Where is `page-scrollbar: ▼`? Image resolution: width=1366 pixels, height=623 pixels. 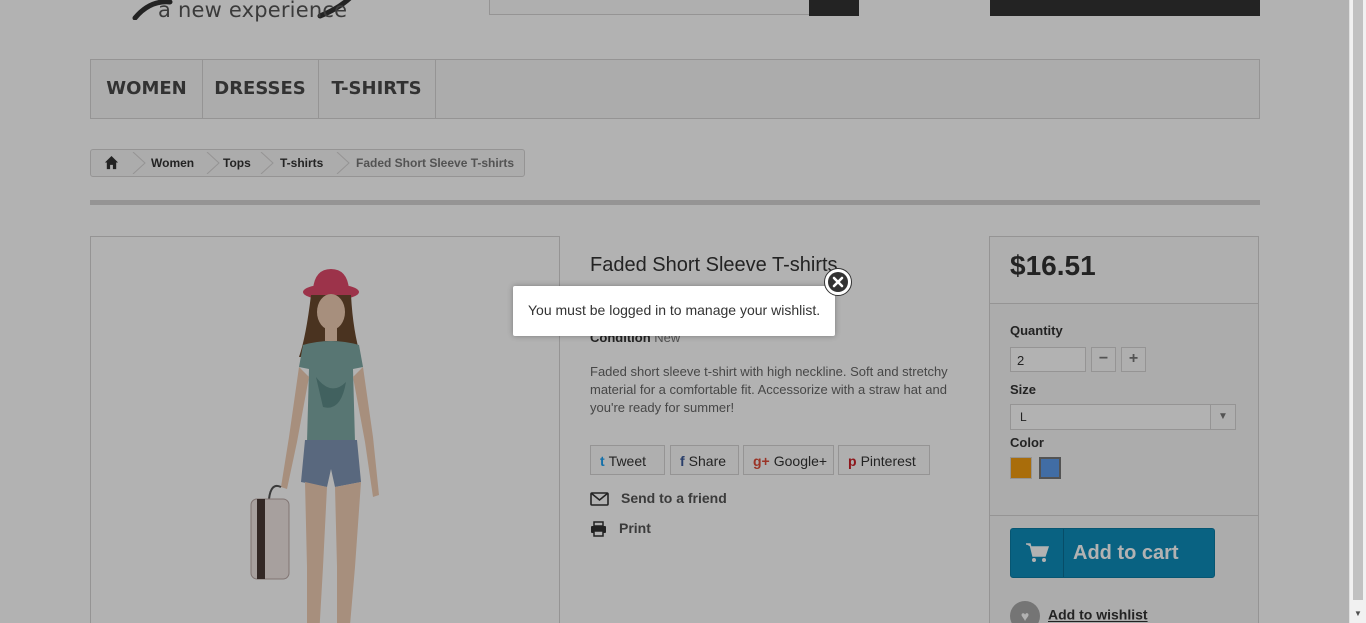 page-scrollbar: ▼ is located at coordinates (1357, 311).